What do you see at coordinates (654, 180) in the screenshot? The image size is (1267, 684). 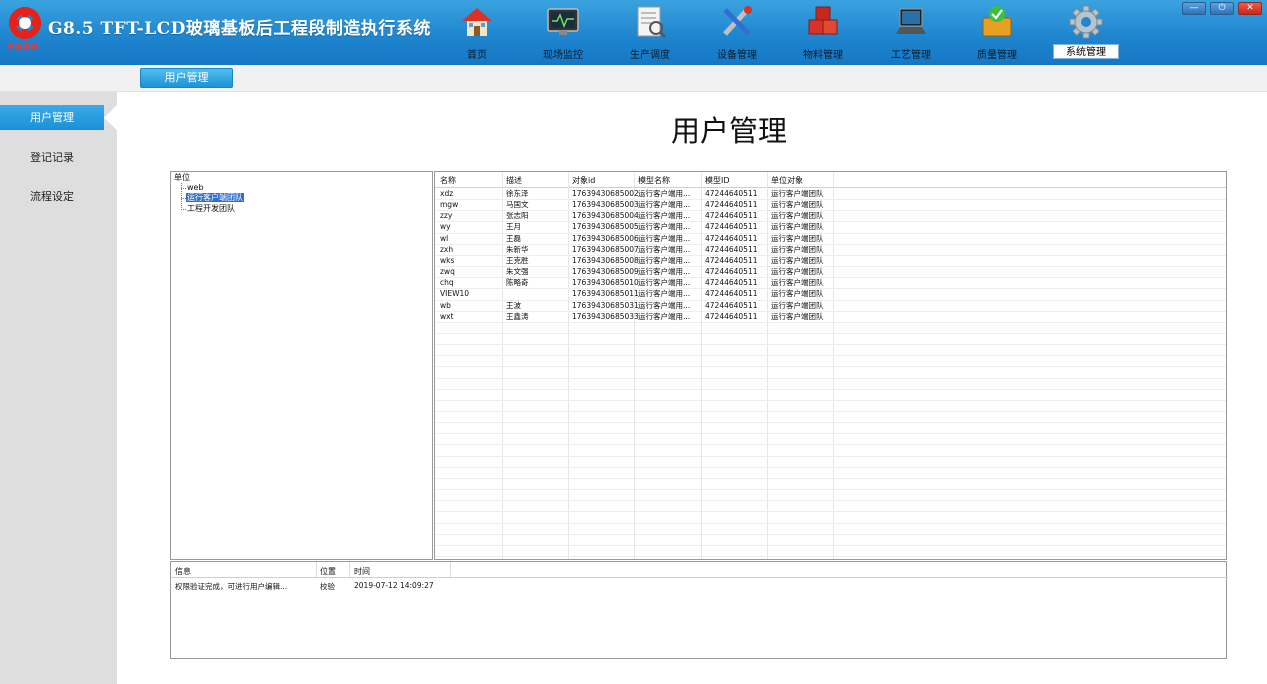 I see `column-header-model-name: 模型名称` at bounding box center [654, 180].